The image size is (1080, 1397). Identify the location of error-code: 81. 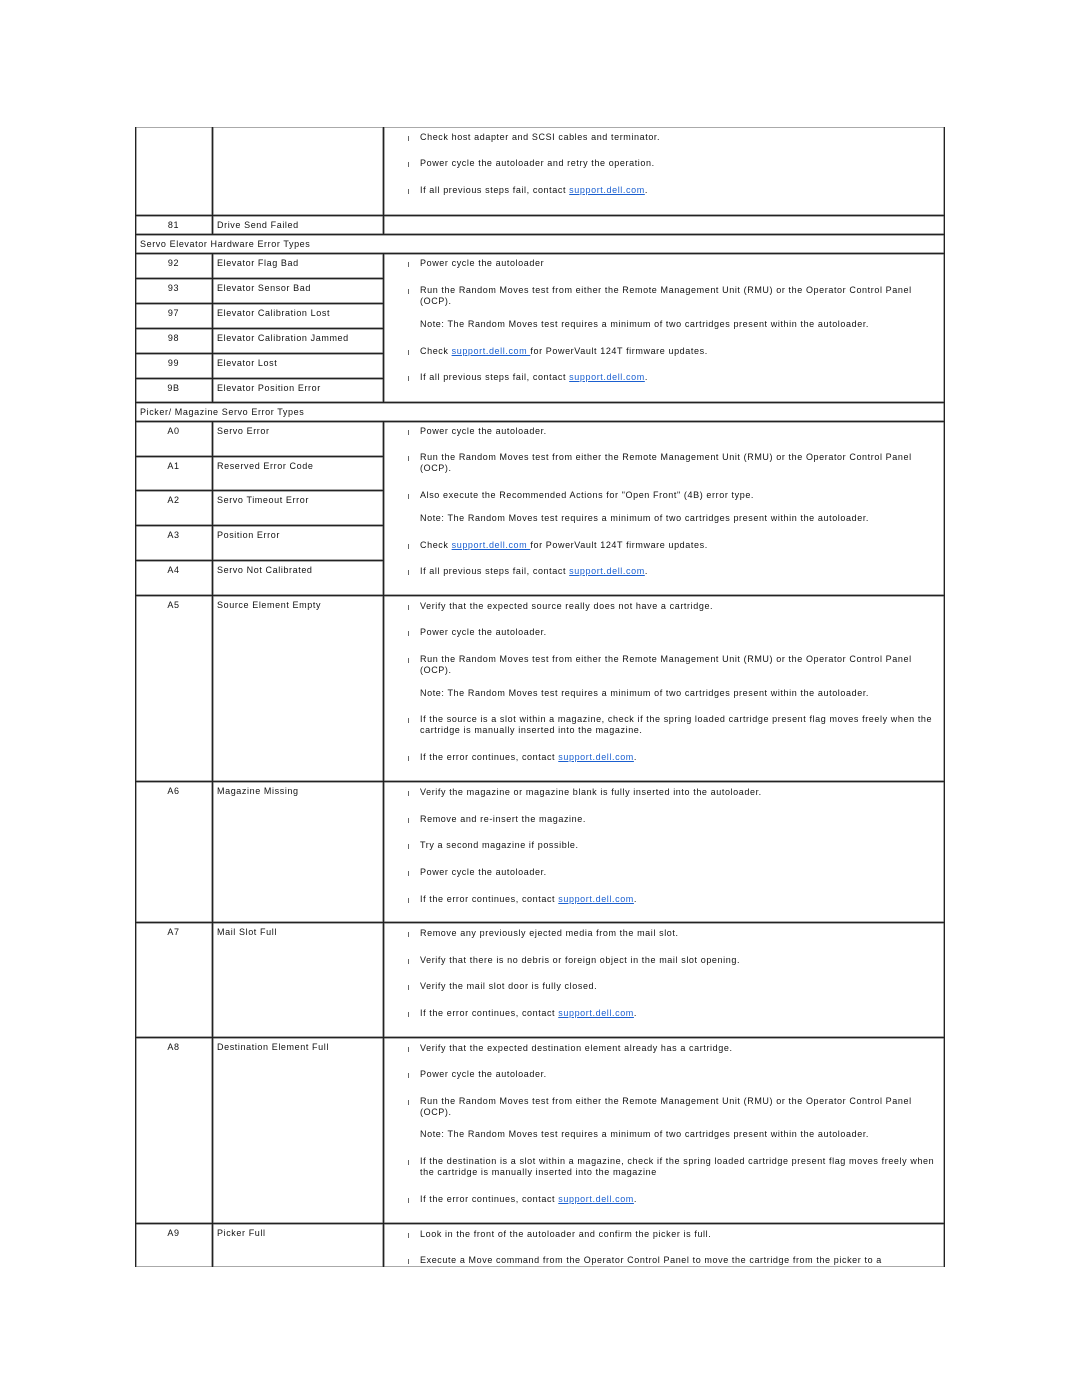
(173, 225).